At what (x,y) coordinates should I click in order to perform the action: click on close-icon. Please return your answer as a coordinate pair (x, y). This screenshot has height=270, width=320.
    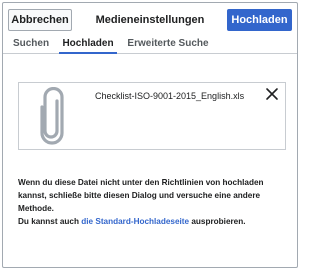
    Looking at the image, I should click on (272, 94).